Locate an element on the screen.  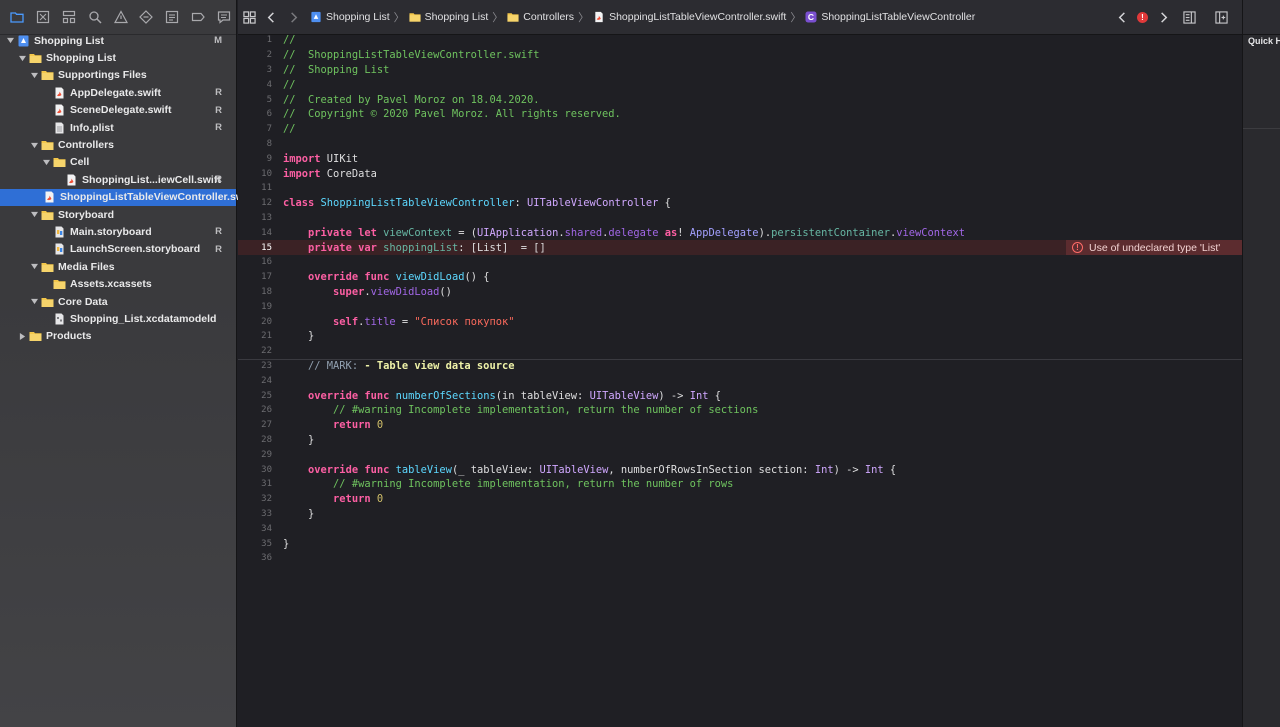
source-control-navigator-tab is located at coordinates (43, 17).